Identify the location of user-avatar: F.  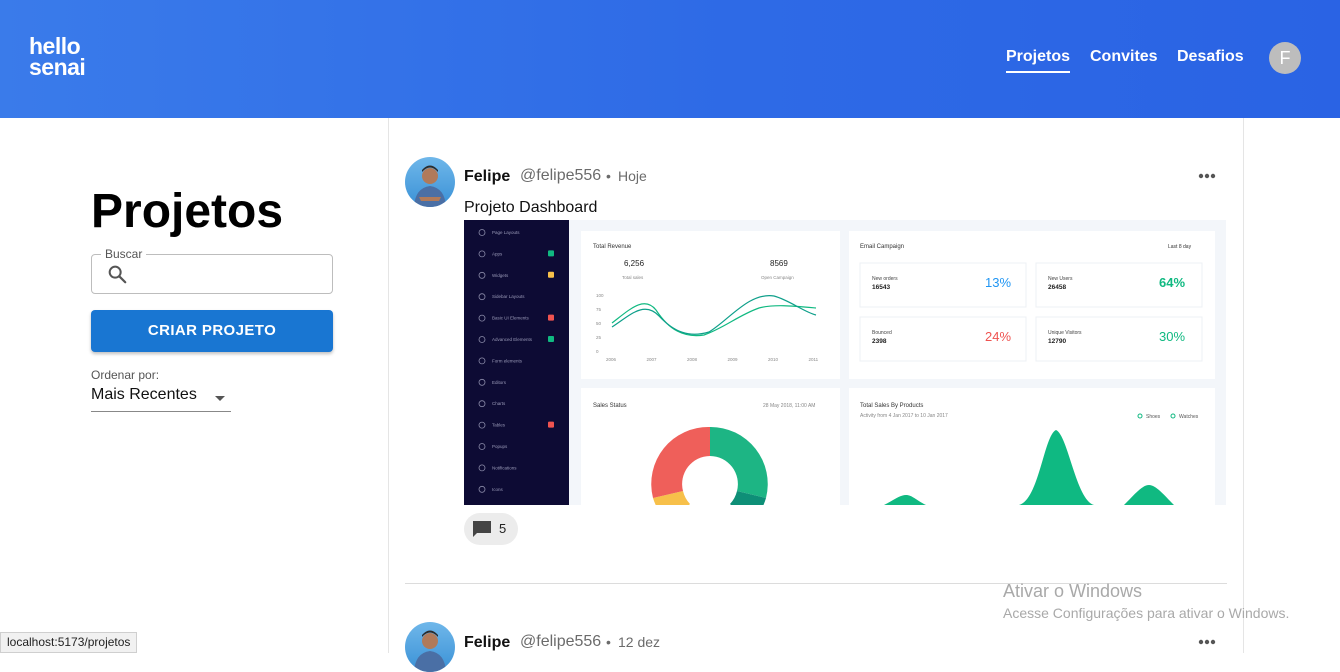
(1285, 58).